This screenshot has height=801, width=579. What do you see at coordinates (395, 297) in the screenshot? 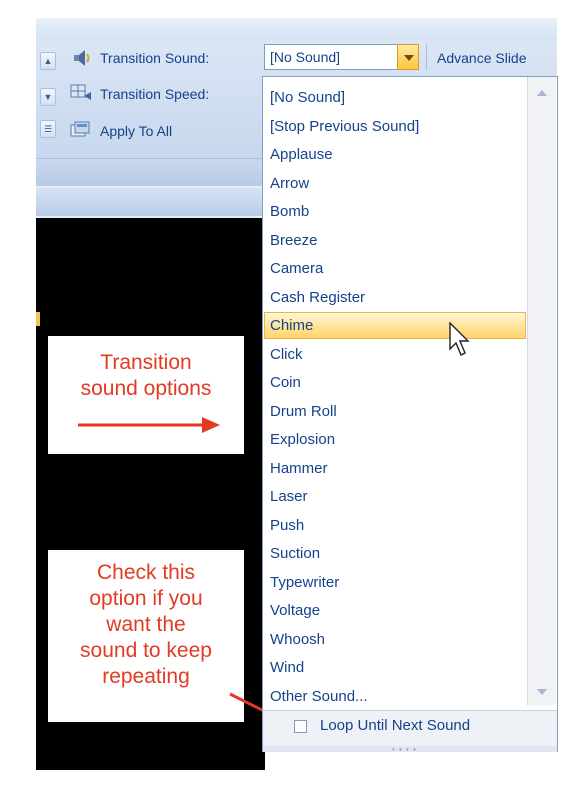
I see `dropdown-item: Cash Register` at bounding box center [395, 297].